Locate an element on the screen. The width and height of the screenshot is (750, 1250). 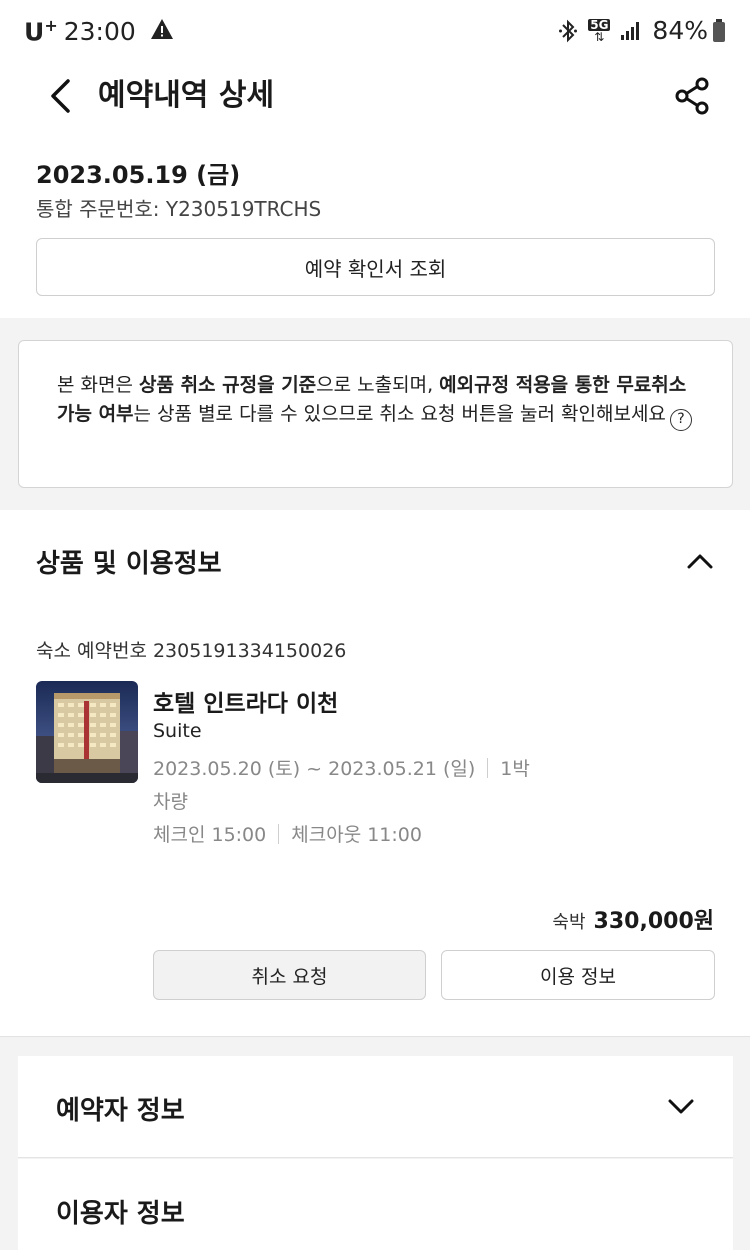
order-date: 2023.05.19 (금) is located at coordinates (138, 175).